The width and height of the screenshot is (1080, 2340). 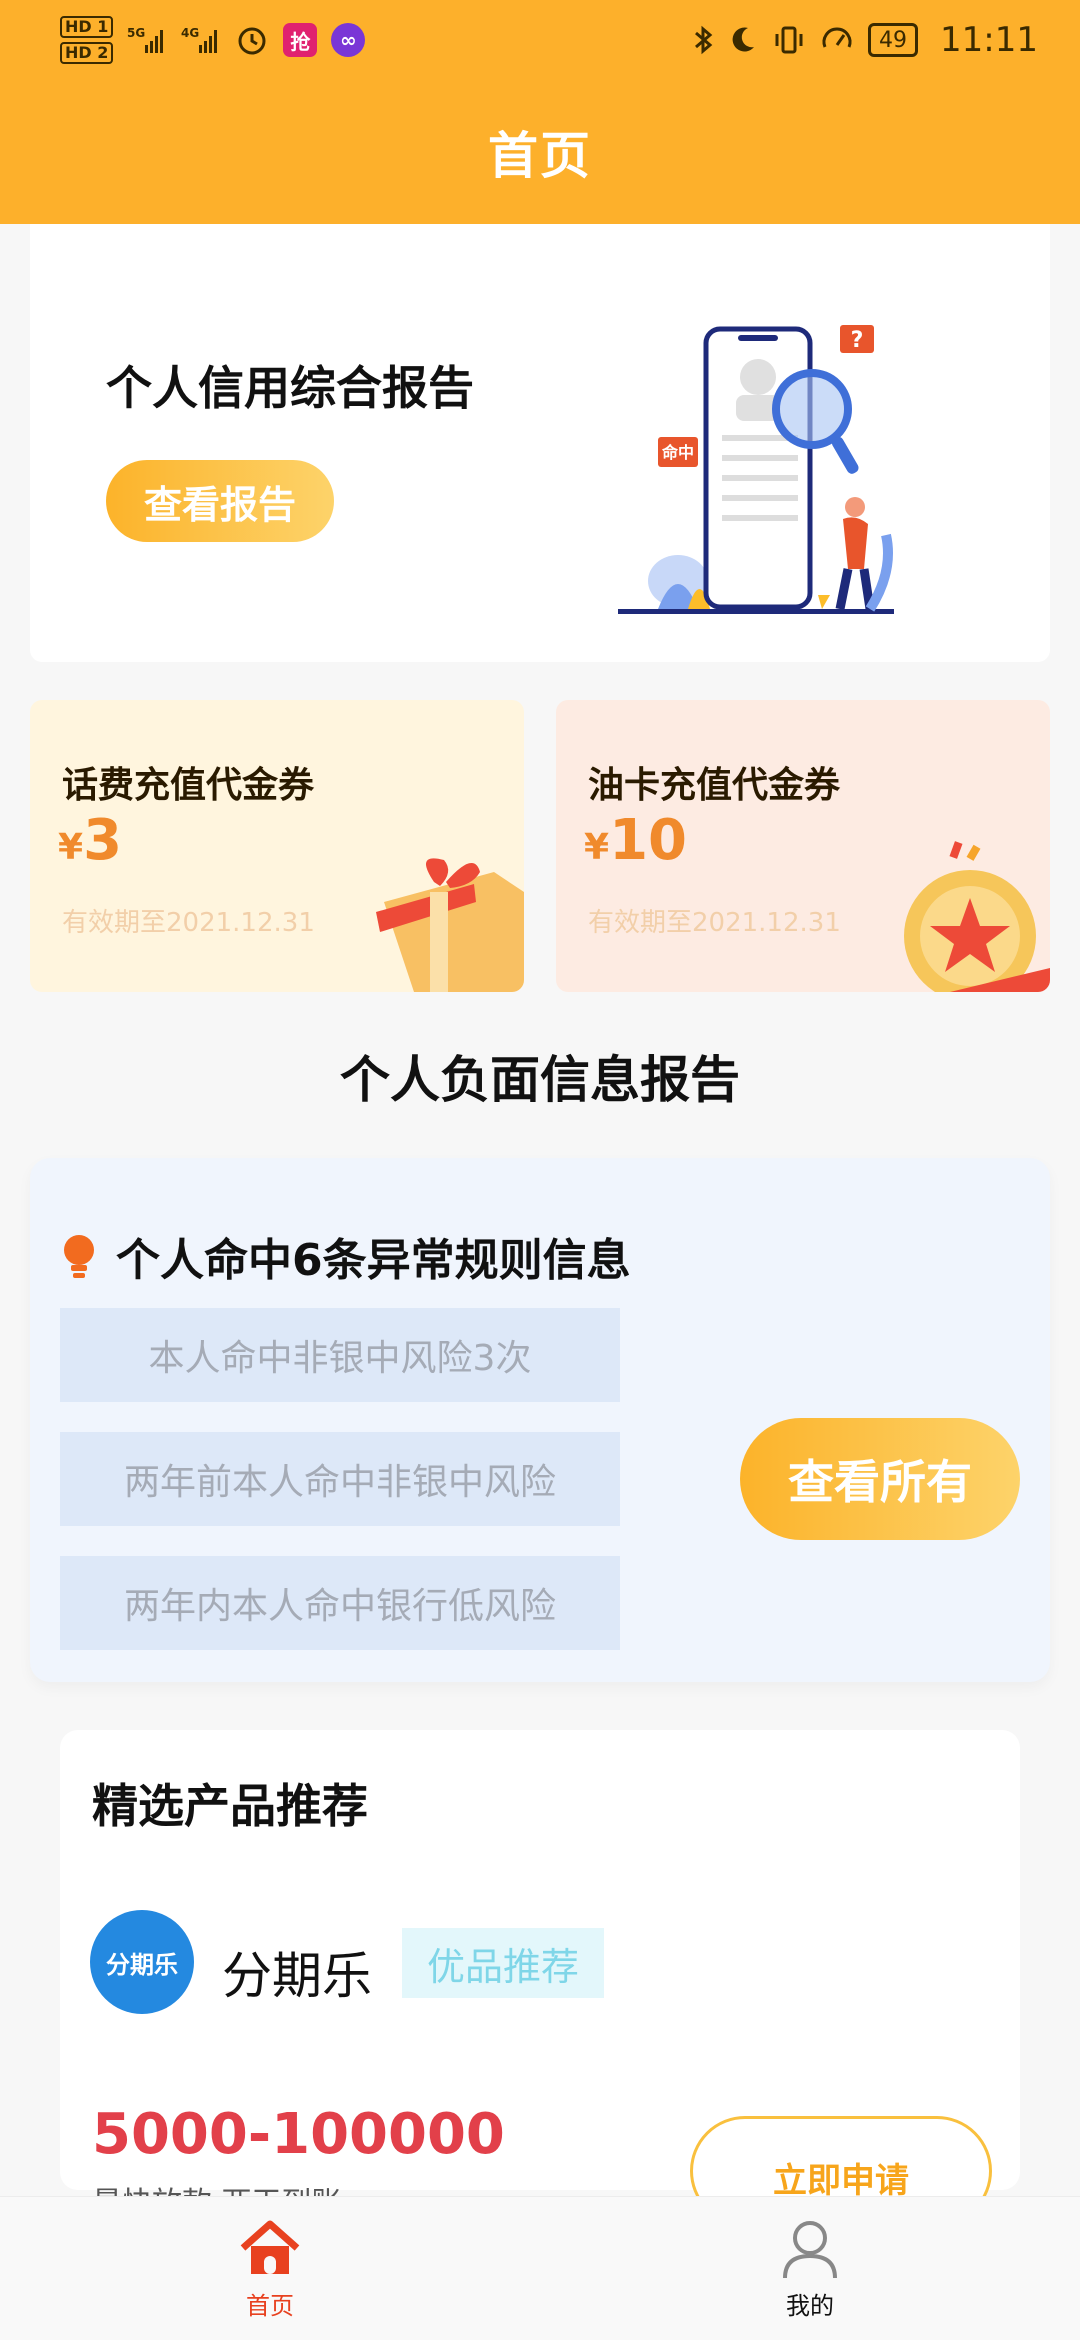 I want to click on bottom-tab-bar: 首页 我的, so click(x=540, y=2268).